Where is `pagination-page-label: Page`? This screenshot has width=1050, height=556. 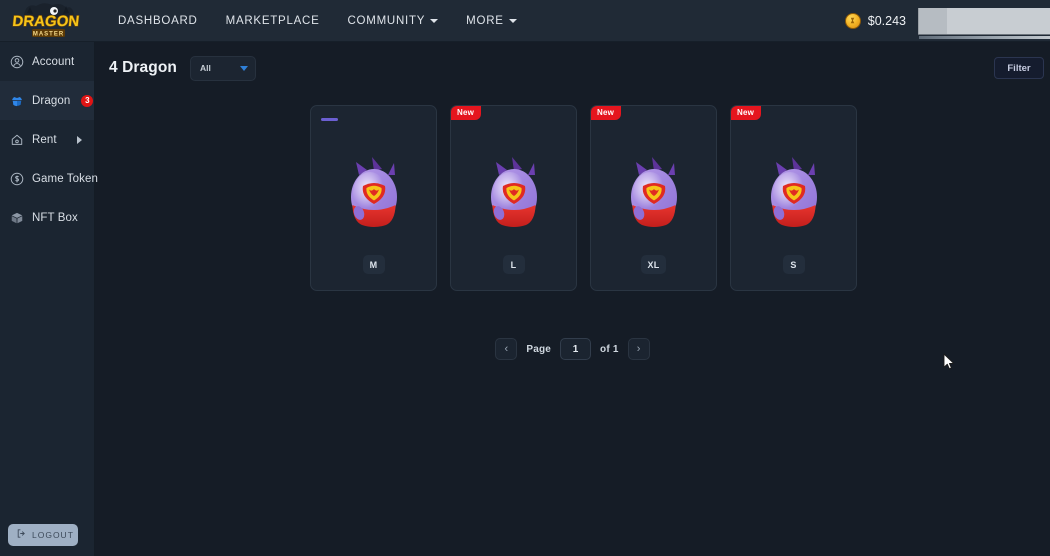 pagination-page-label: Page is located at coordinates (539, 349).